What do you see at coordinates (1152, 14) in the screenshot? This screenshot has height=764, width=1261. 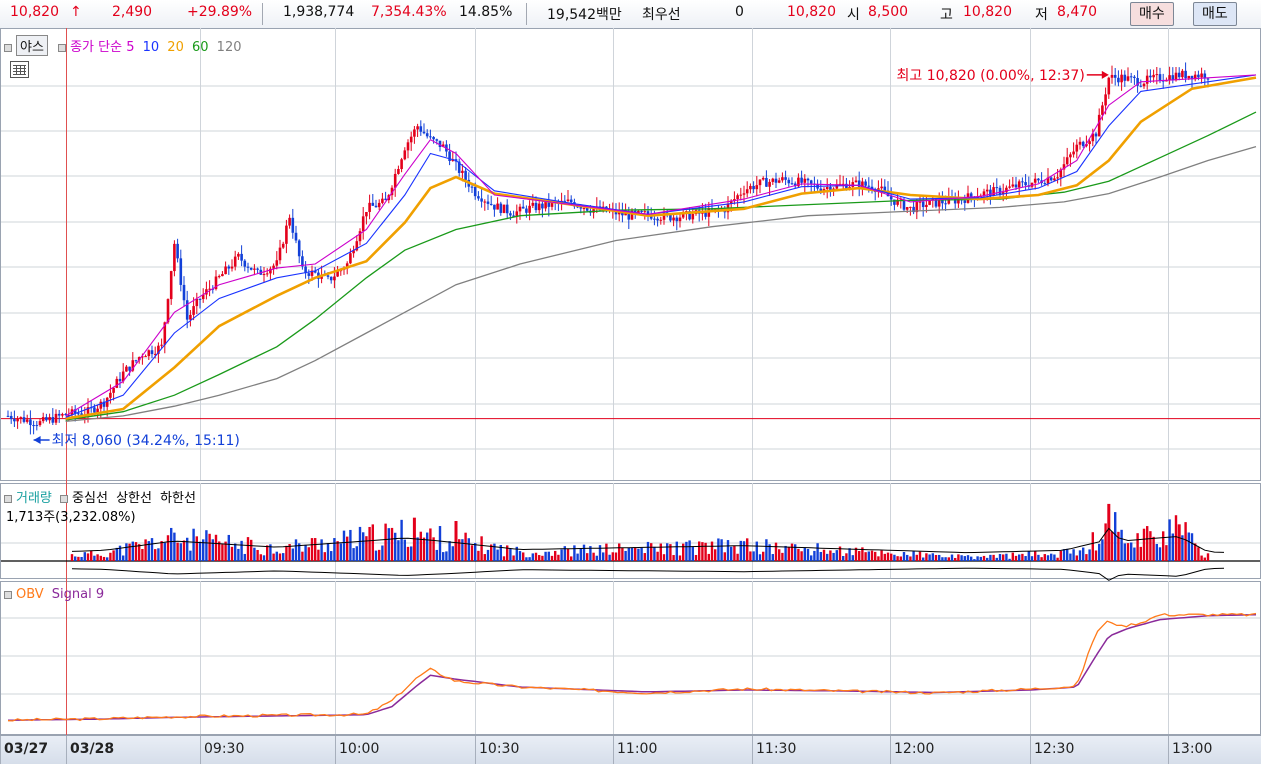 I see `buy-button: 매수` at bounding box center [1152, 14].